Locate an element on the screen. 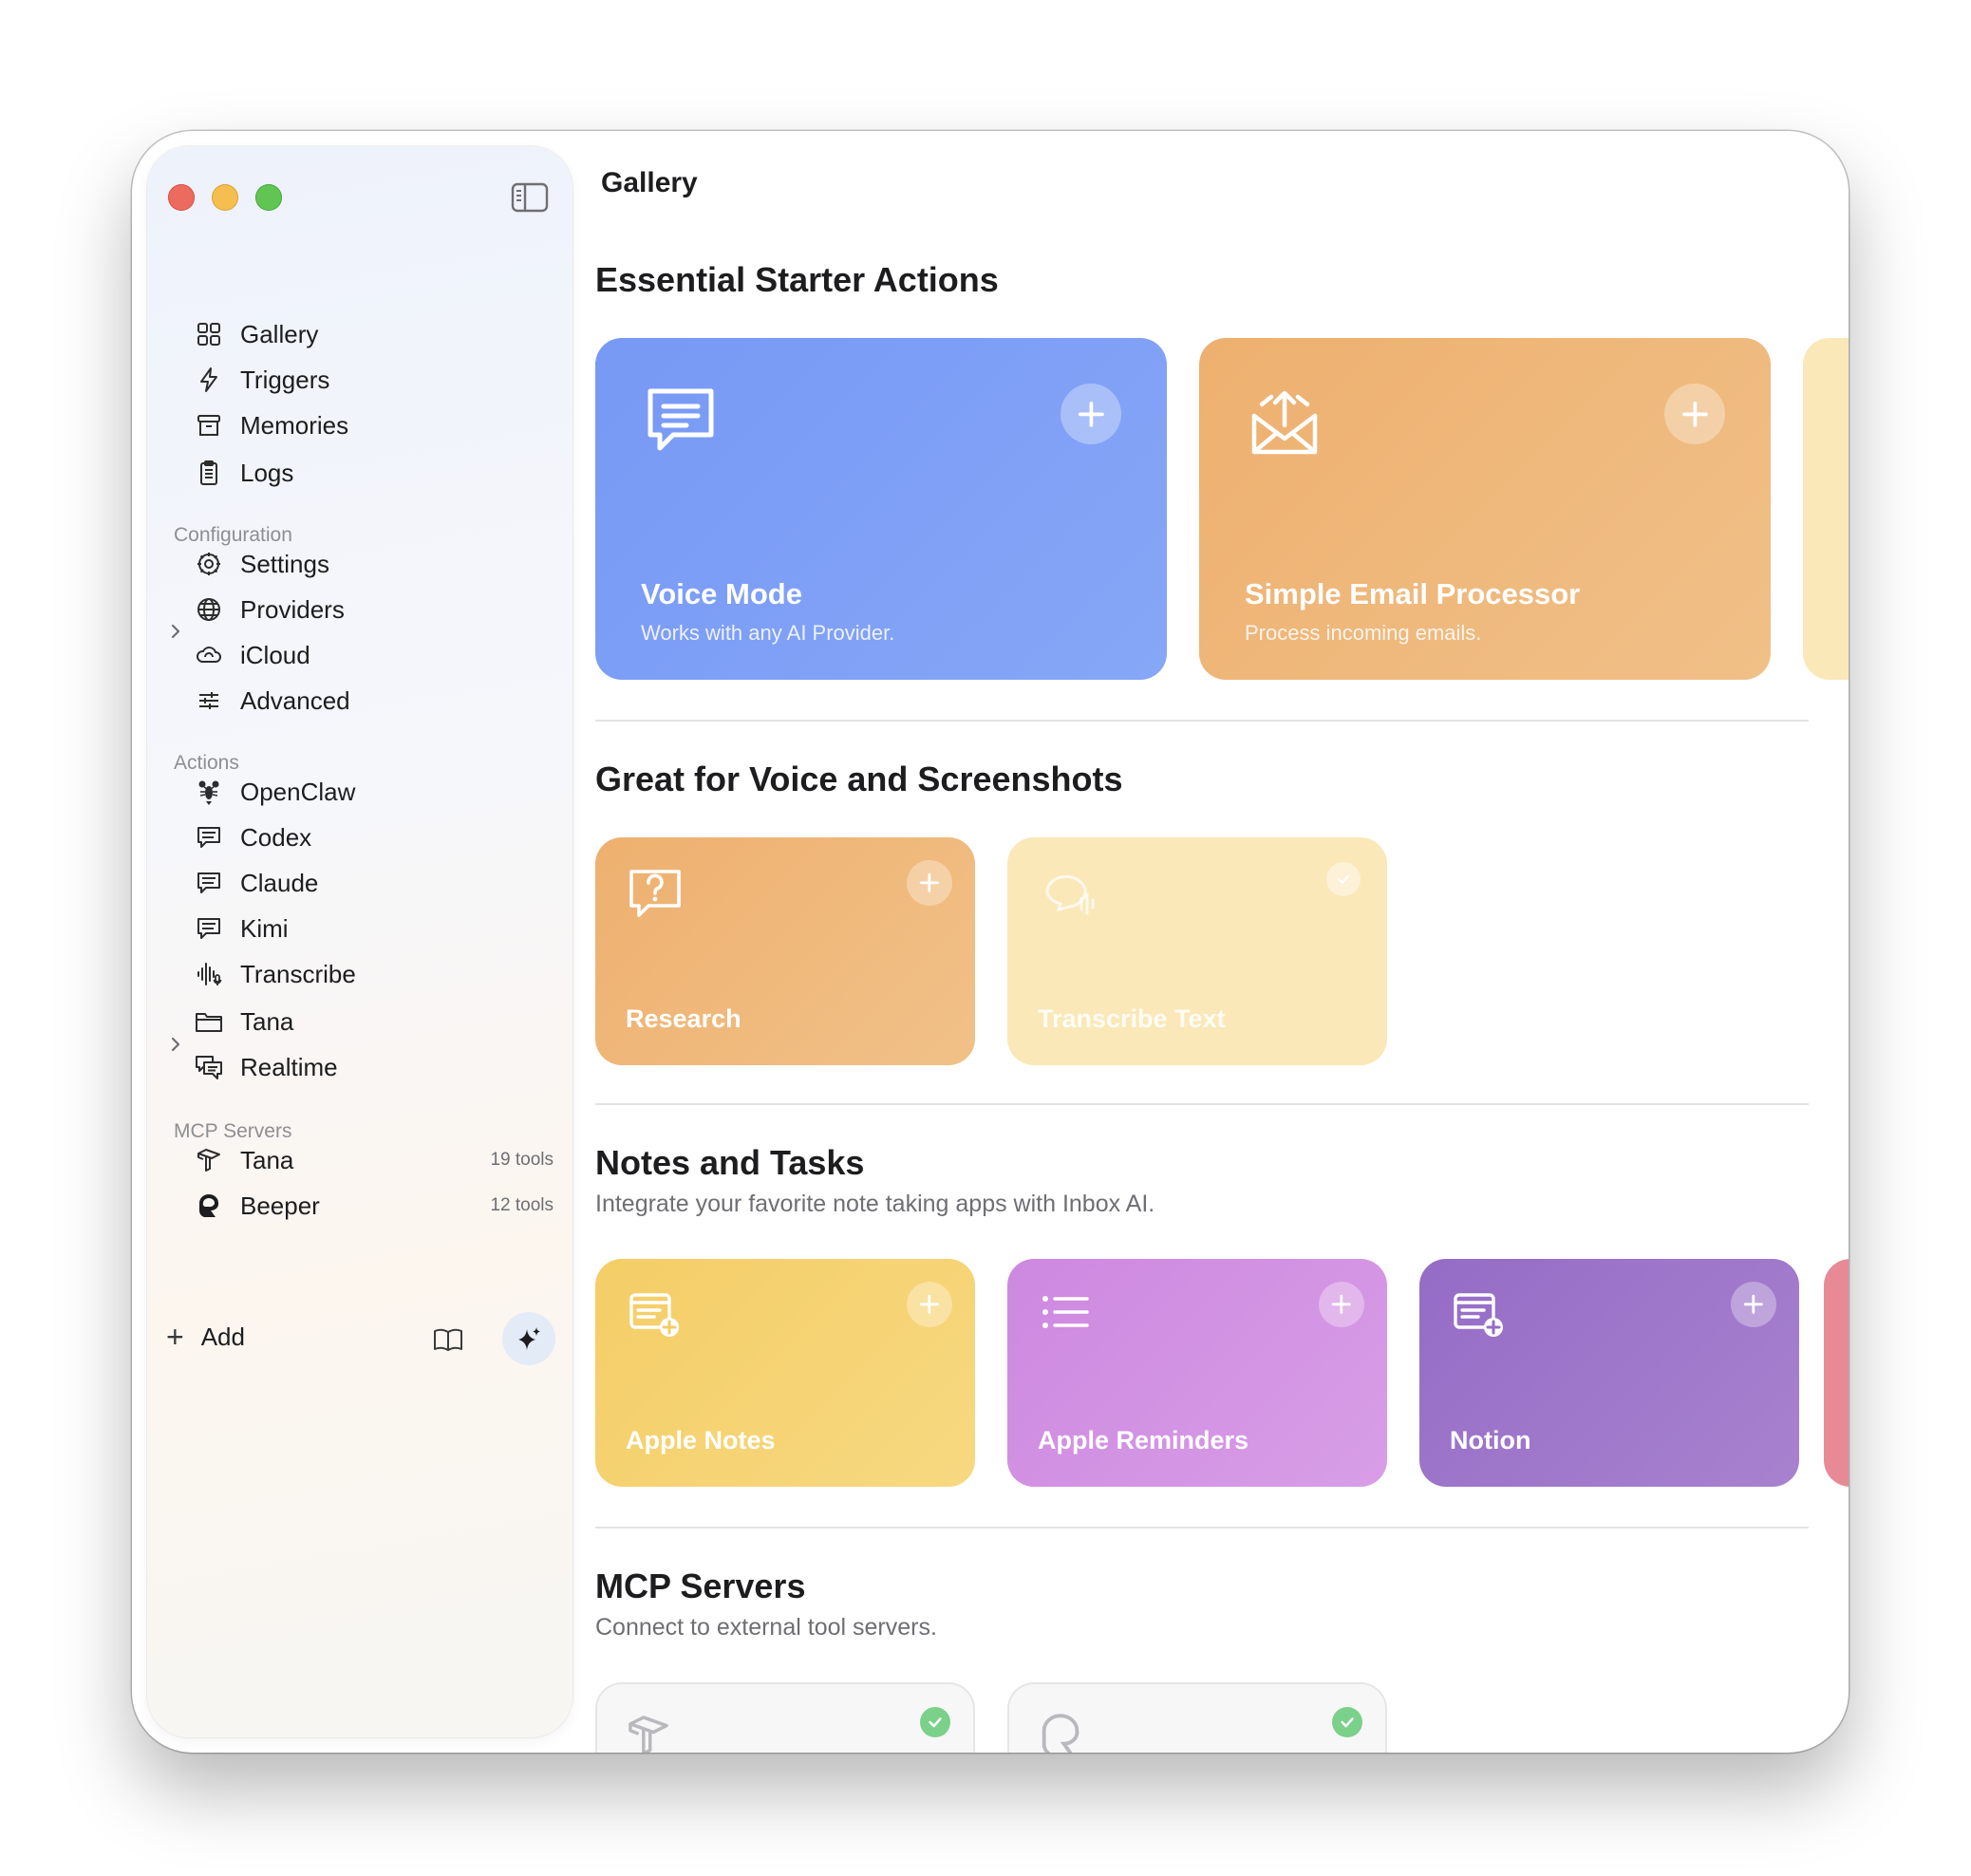 The height and width of the screenshot is (1876, 1971). close-window-button is located at coordinates (181, 197).